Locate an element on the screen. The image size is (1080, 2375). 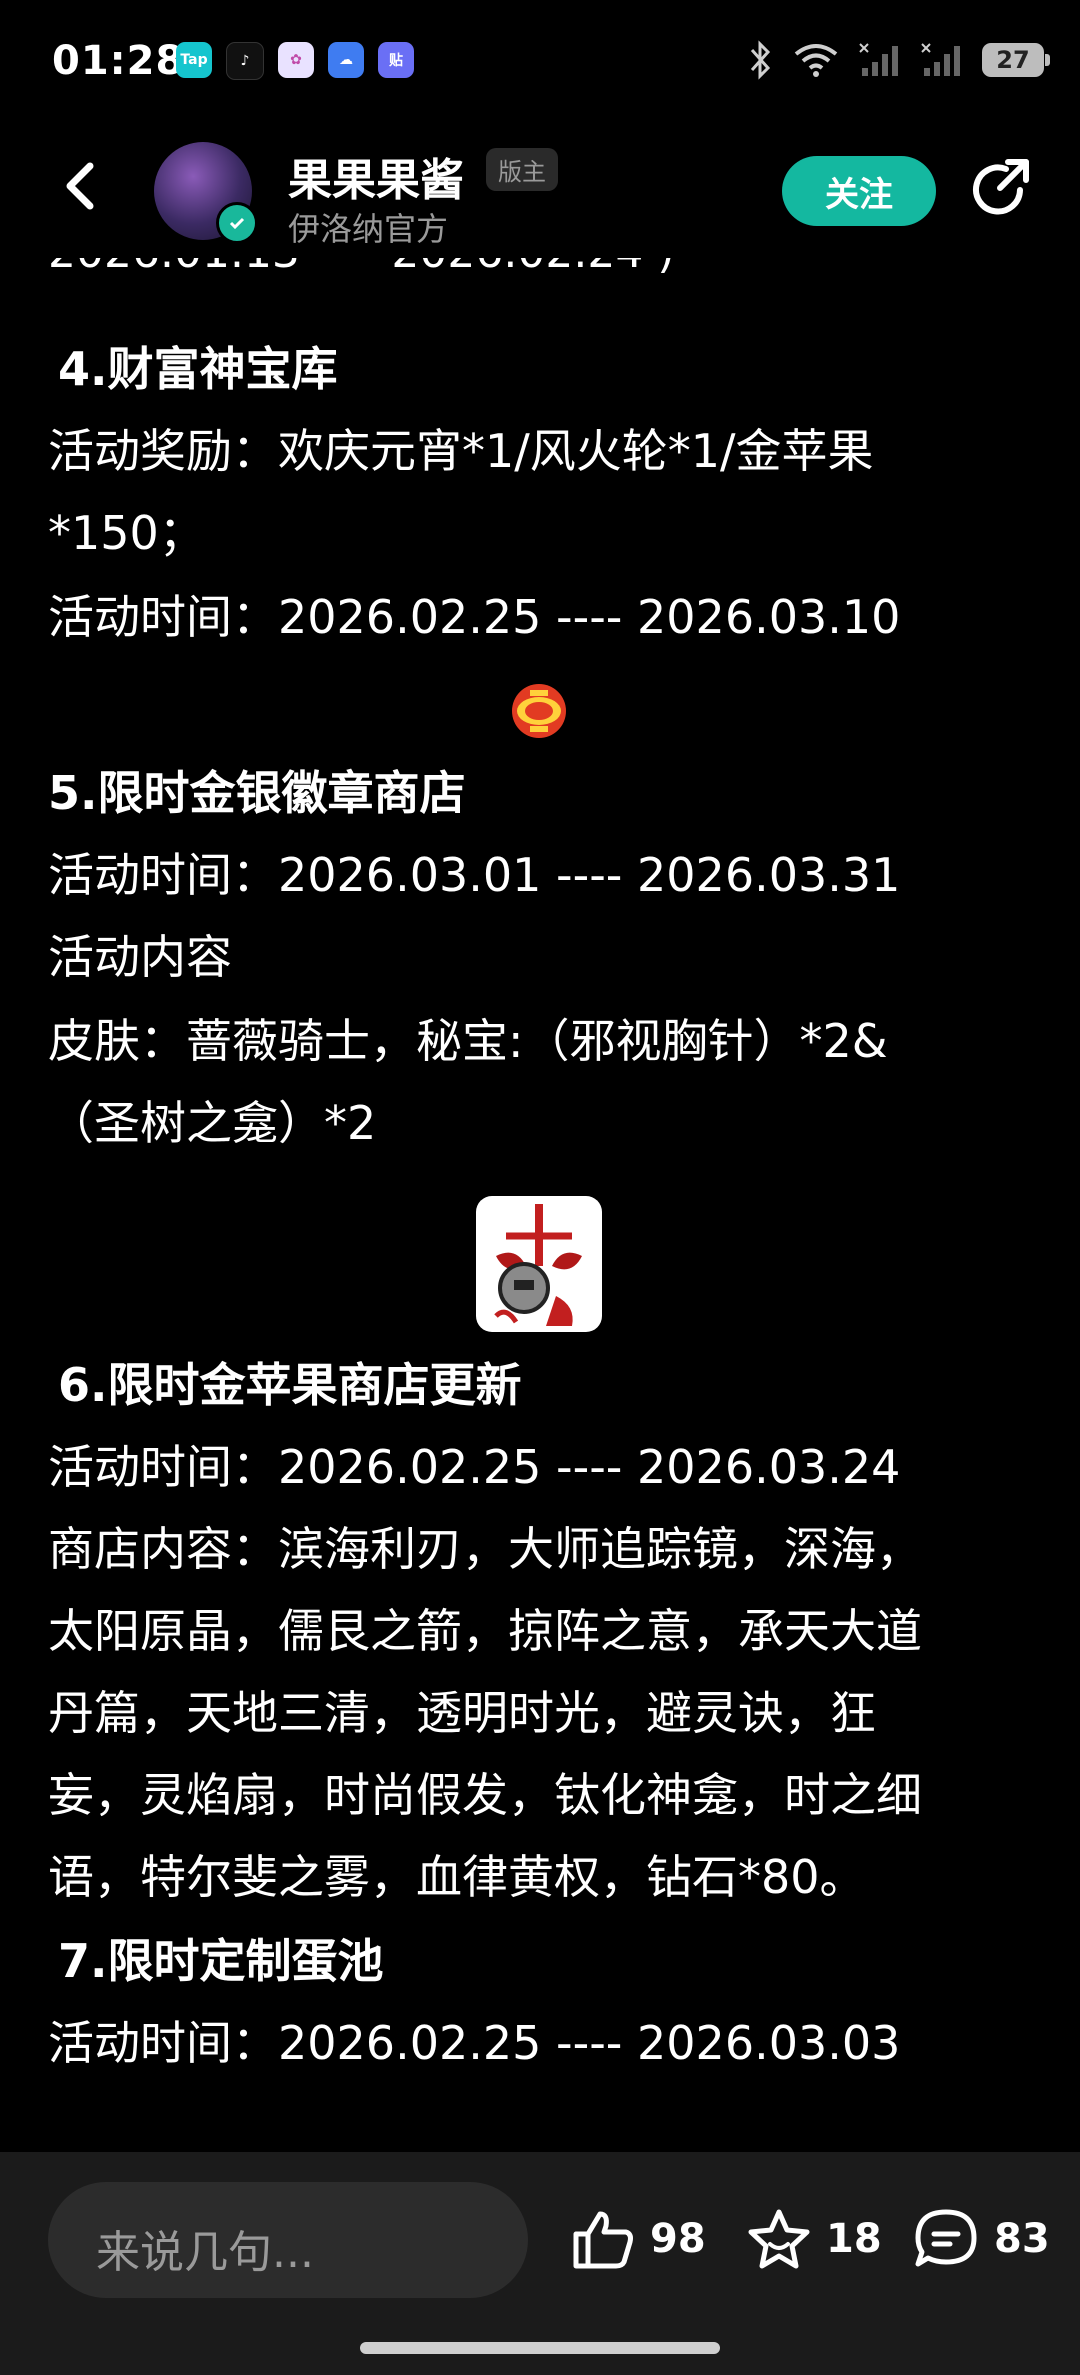
photos-icon: ✿ is located at coordinates (296, 60).